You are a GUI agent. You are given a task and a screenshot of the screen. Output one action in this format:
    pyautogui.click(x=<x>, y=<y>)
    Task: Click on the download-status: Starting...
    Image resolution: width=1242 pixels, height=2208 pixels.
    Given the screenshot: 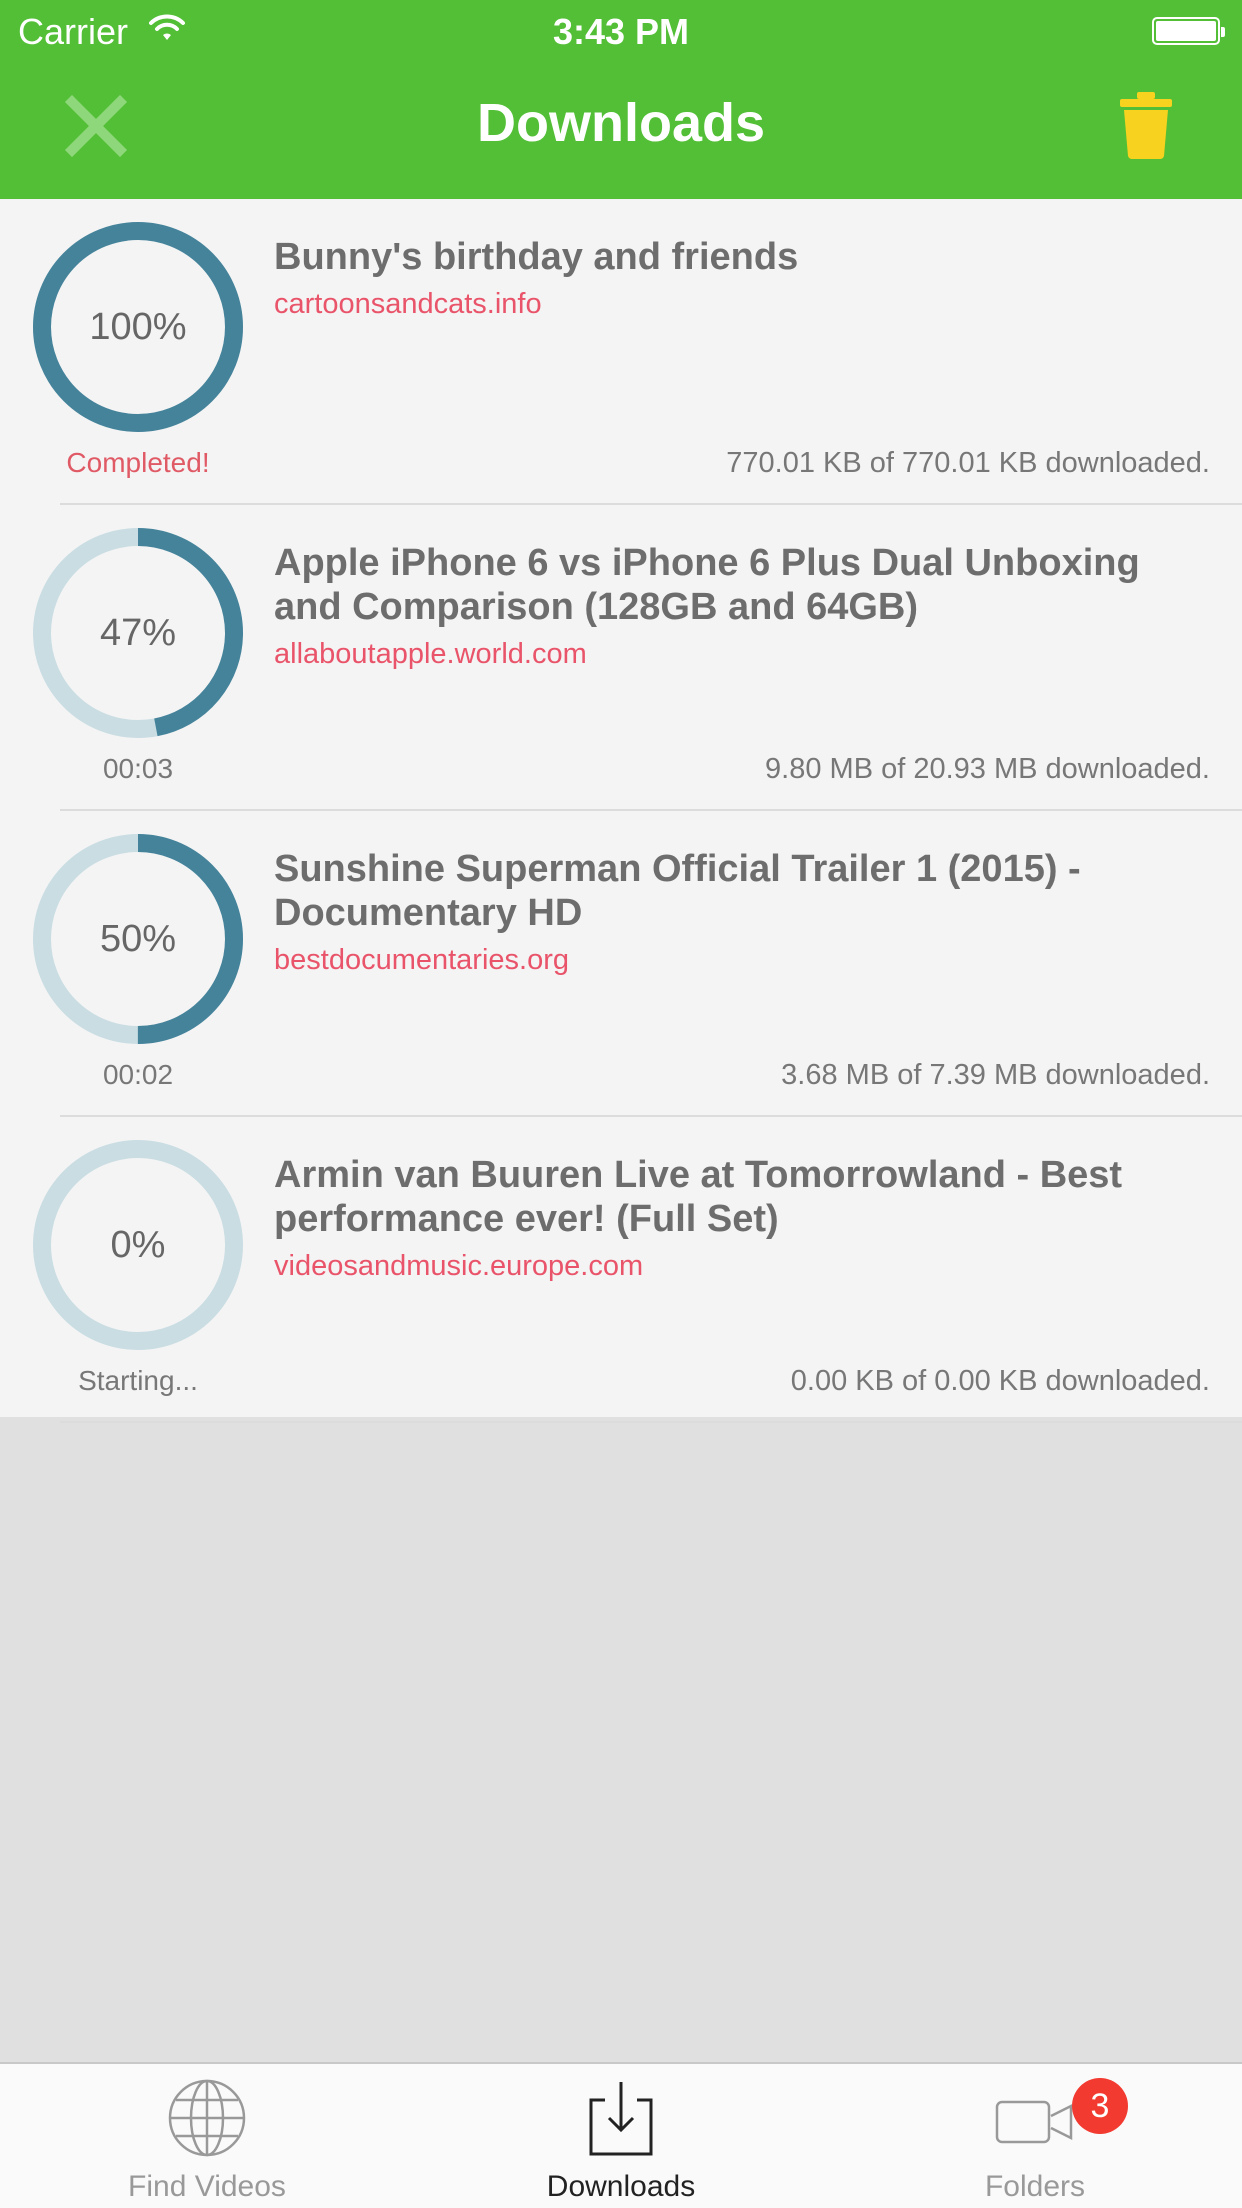 What is the action you would take?
    pyautogui.click(x=138, y=1380)
    